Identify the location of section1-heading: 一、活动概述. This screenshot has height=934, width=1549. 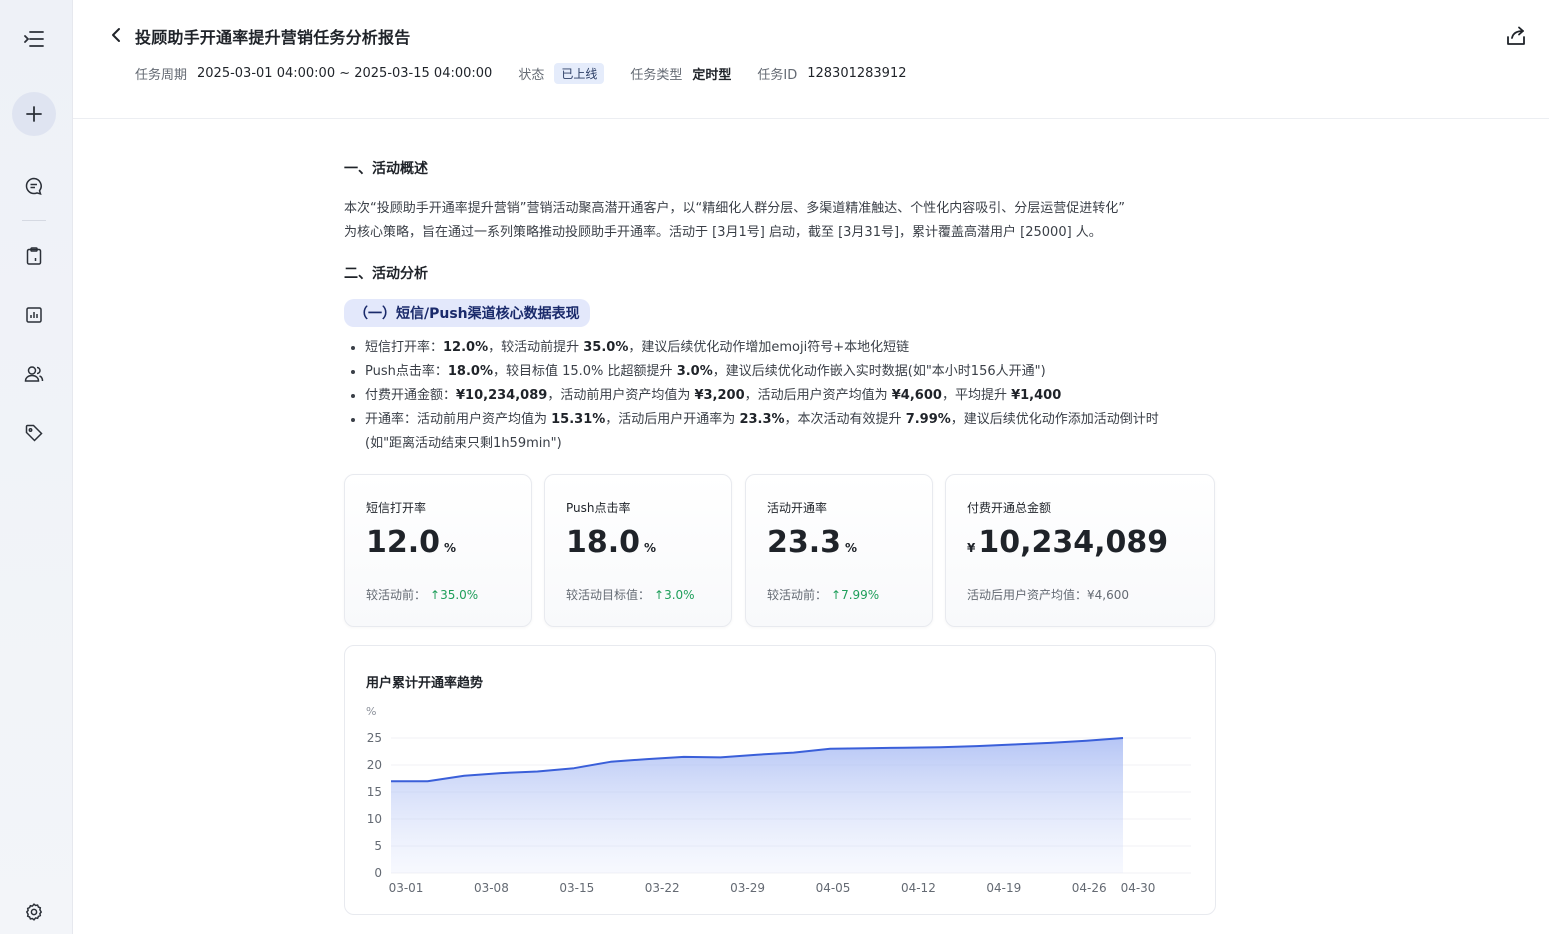
(386, 169).